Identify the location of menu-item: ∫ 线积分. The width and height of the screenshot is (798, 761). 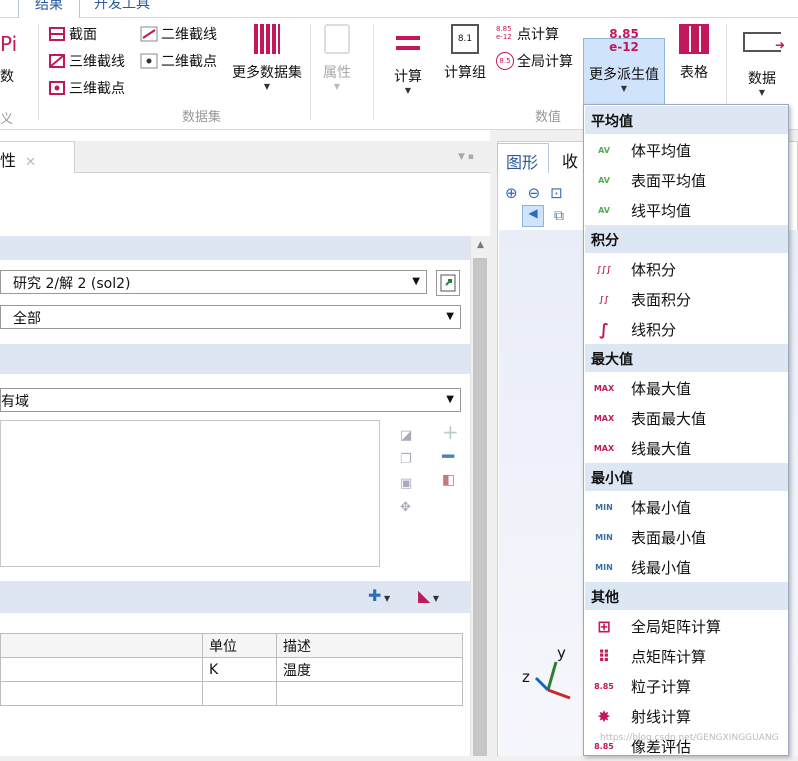
(686, 329).